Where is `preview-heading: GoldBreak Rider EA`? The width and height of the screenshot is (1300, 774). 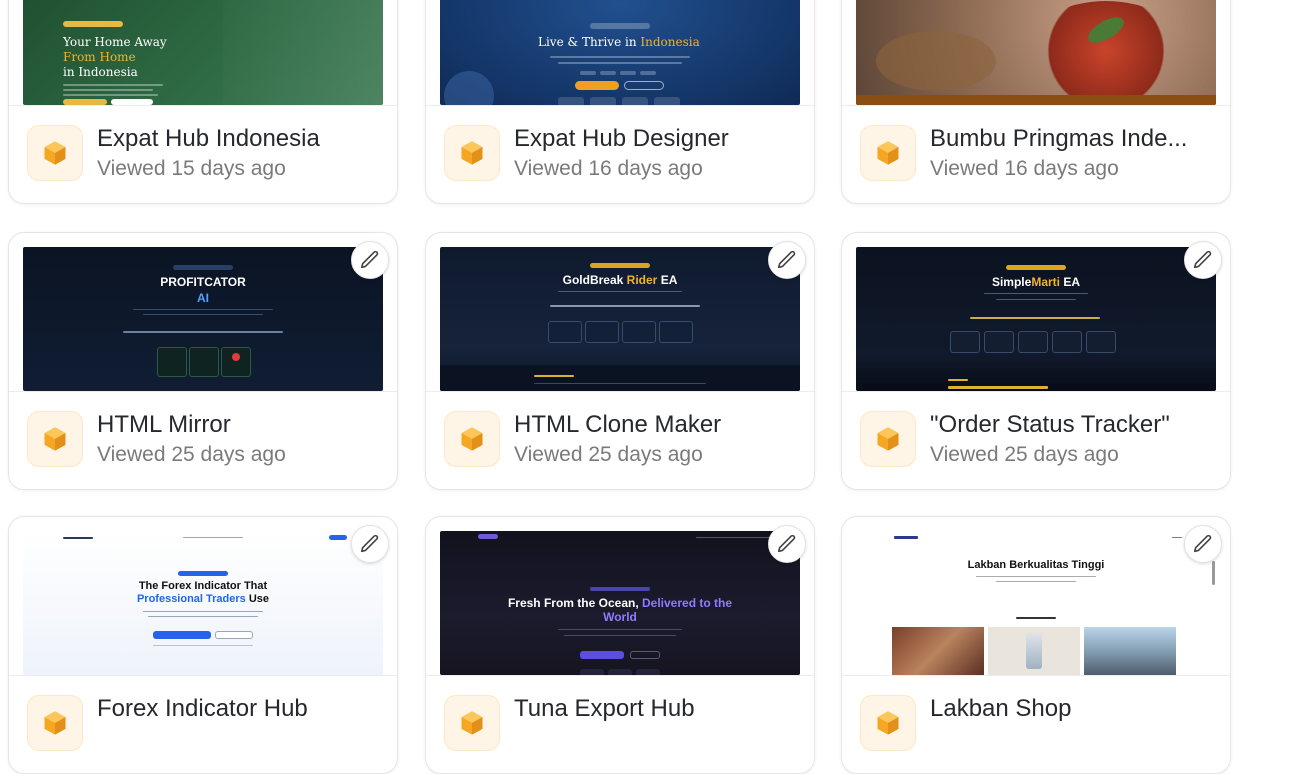 preview-heading: GoldBreak Rider EA is located at coordinates (620, 280).